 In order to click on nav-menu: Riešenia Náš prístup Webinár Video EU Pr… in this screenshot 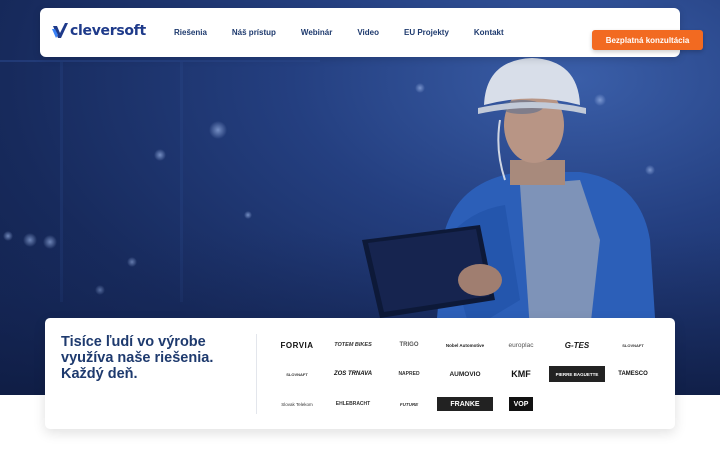, I will do `click(351, 32)`.